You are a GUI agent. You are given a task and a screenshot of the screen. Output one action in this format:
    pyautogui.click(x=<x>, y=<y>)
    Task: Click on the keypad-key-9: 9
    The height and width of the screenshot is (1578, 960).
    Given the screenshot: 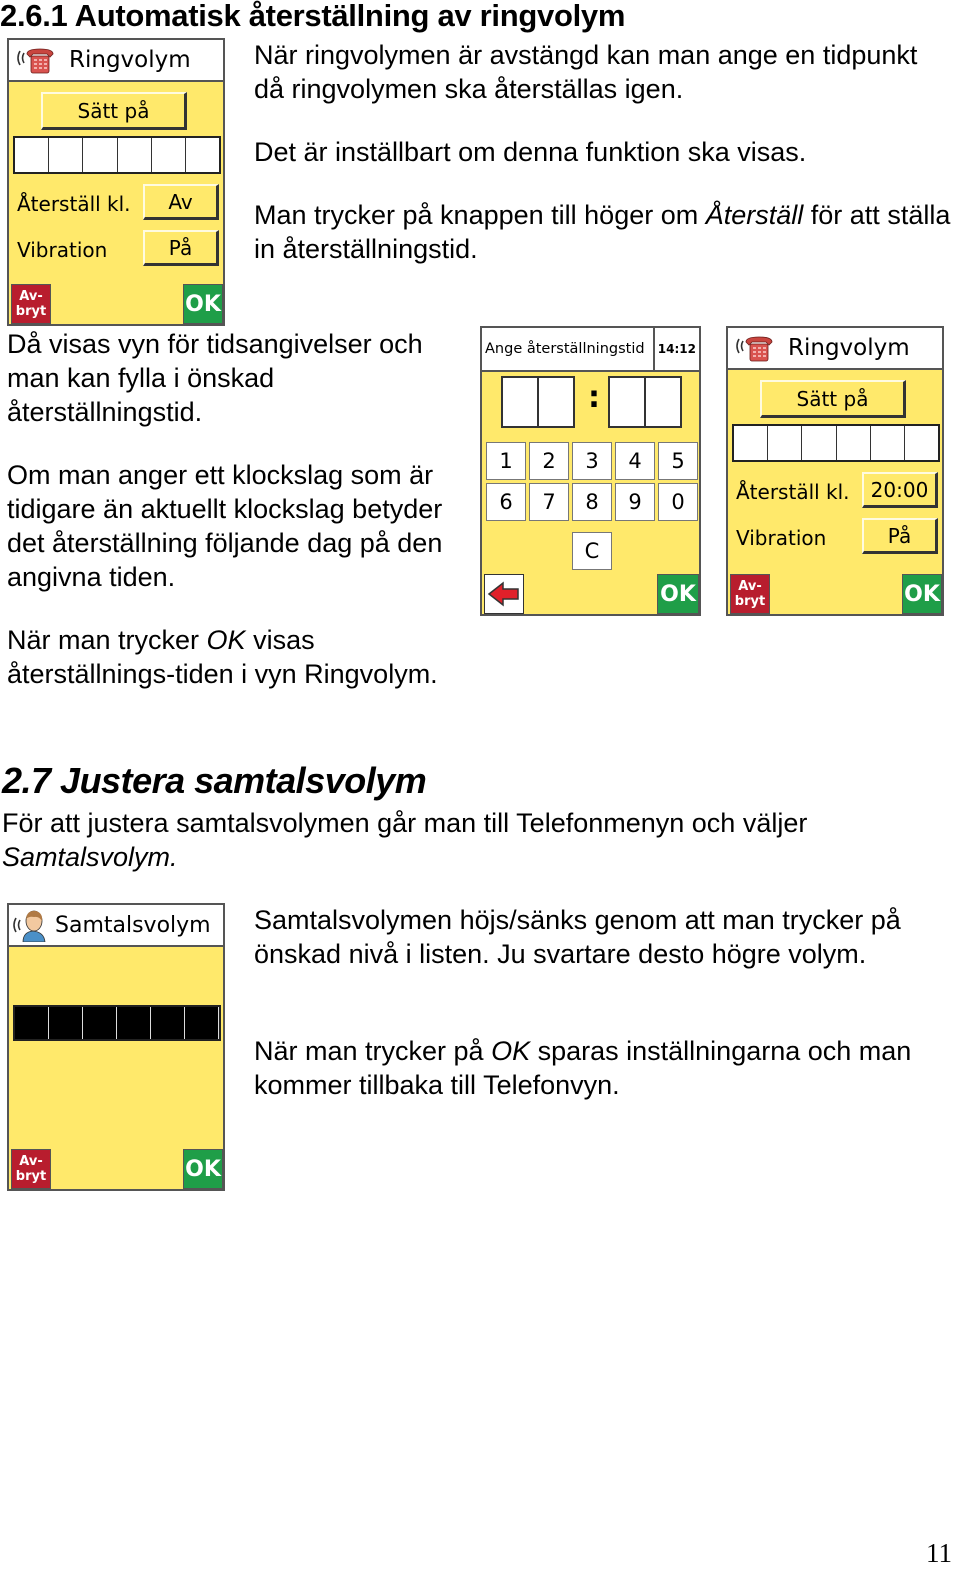 What is the action you would take?
    pyautogui.click(x=635, y=502)
    